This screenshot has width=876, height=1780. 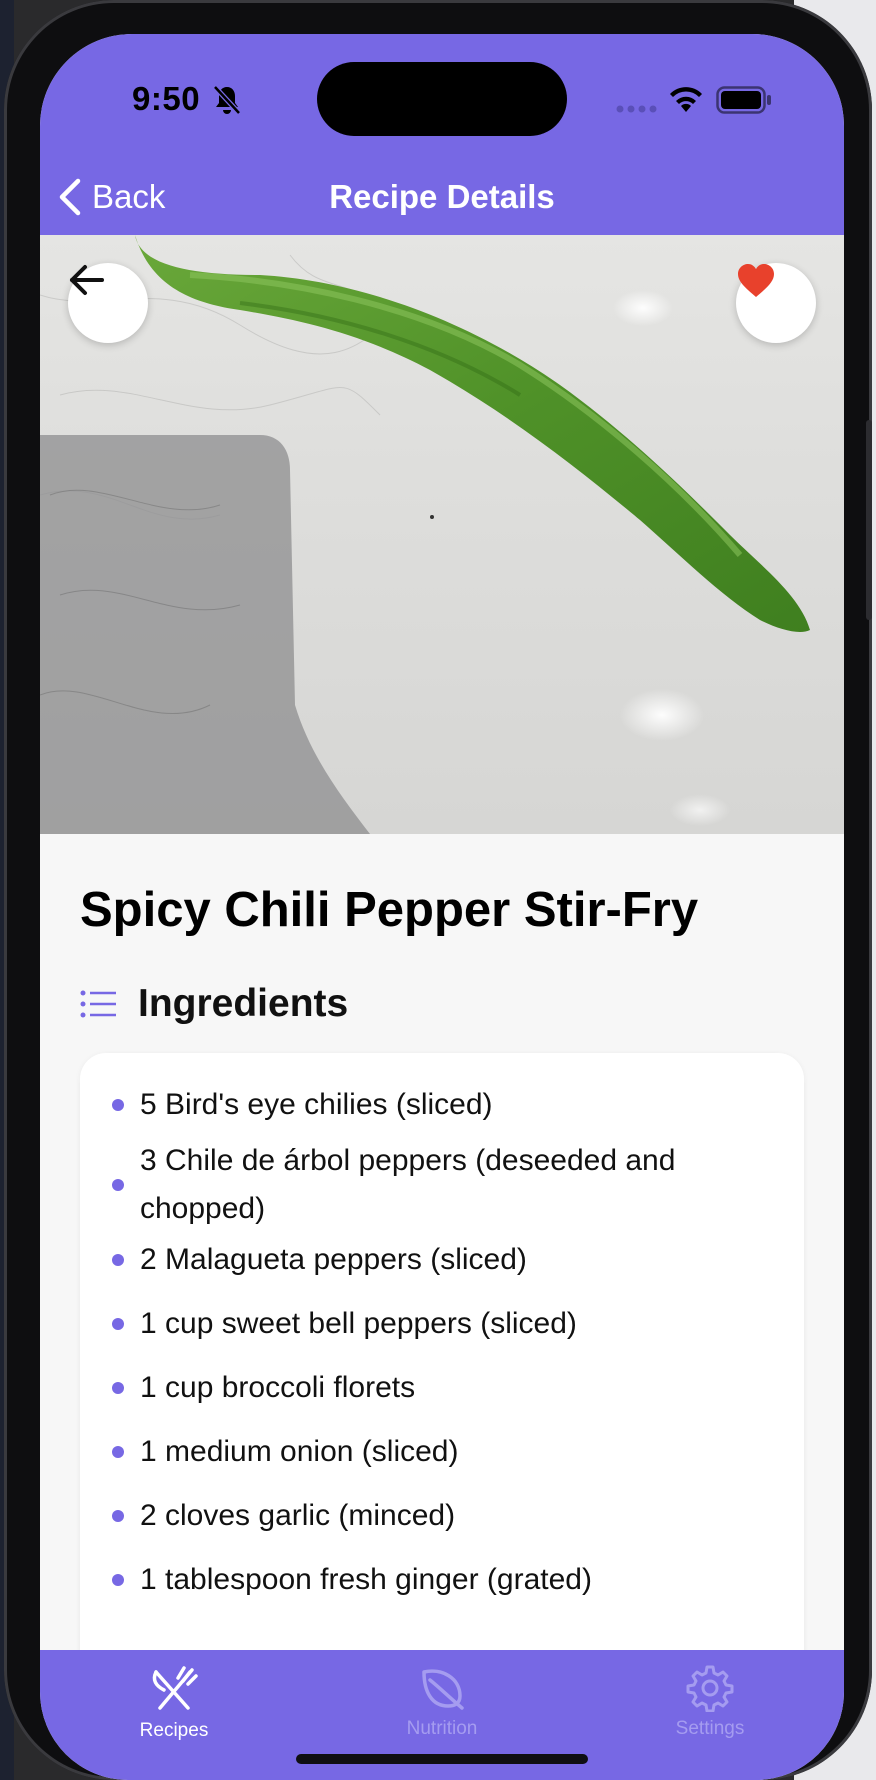 I want to click on tab-recipes: Recipes, so click(x=174, y=1700).